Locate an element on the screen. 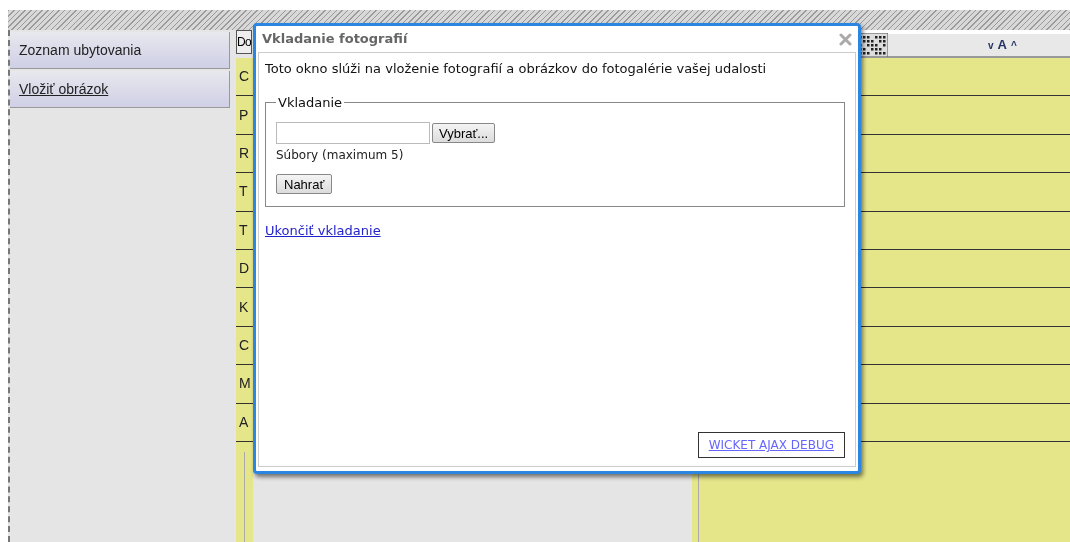 The image size is (1070, 542). file-input-field is located at coordinates (353, 133).